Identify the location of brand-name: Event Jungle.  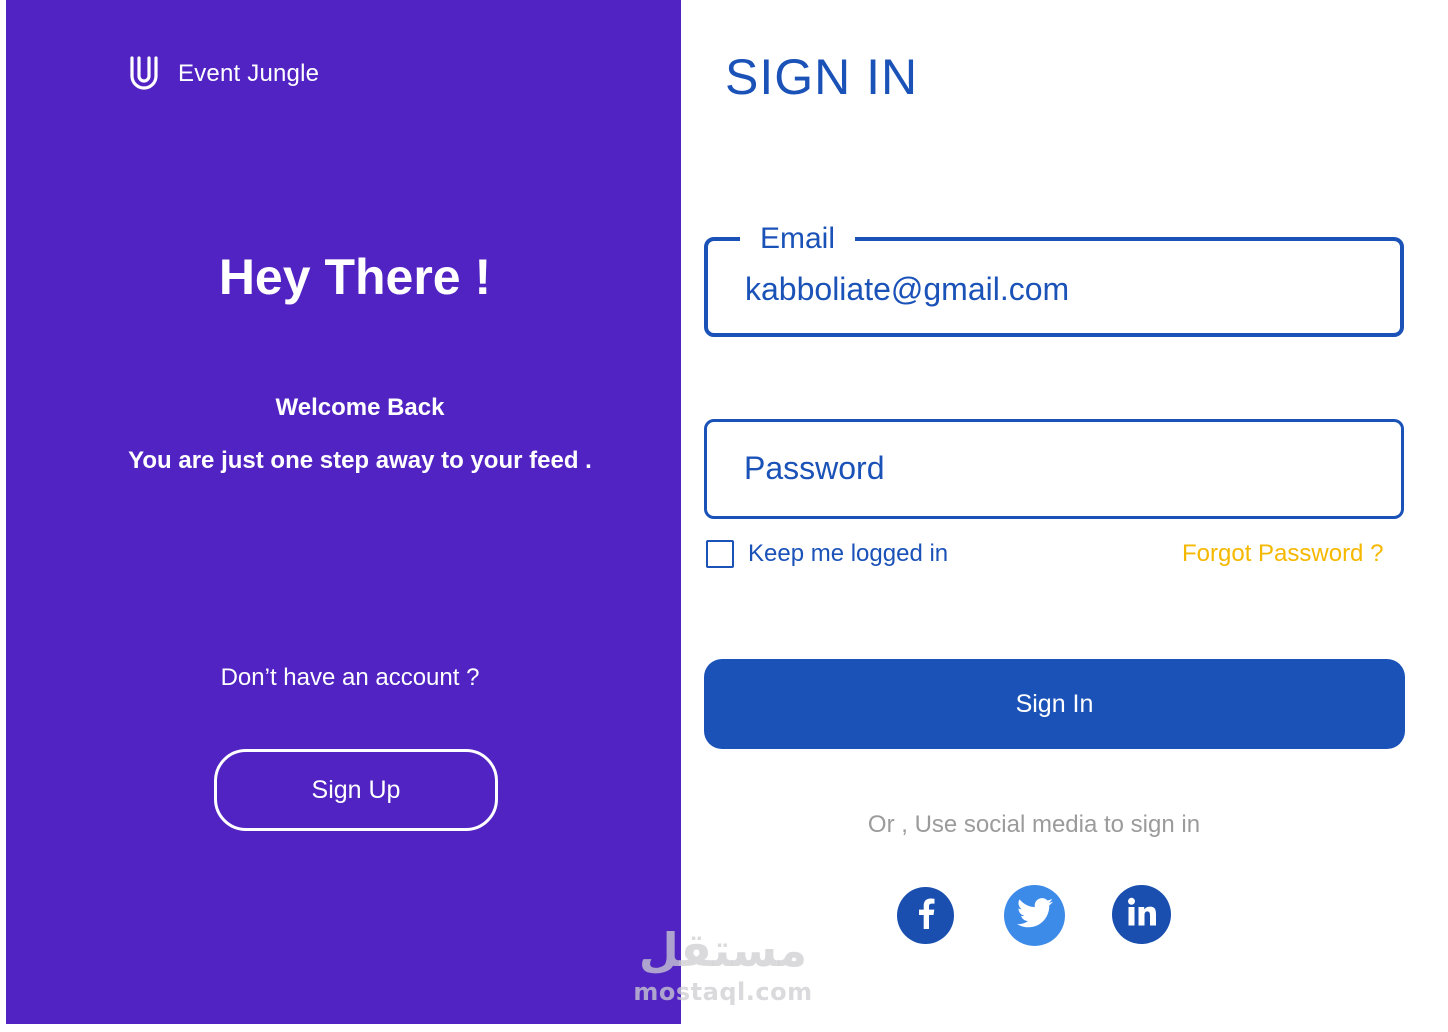
(249, 73).